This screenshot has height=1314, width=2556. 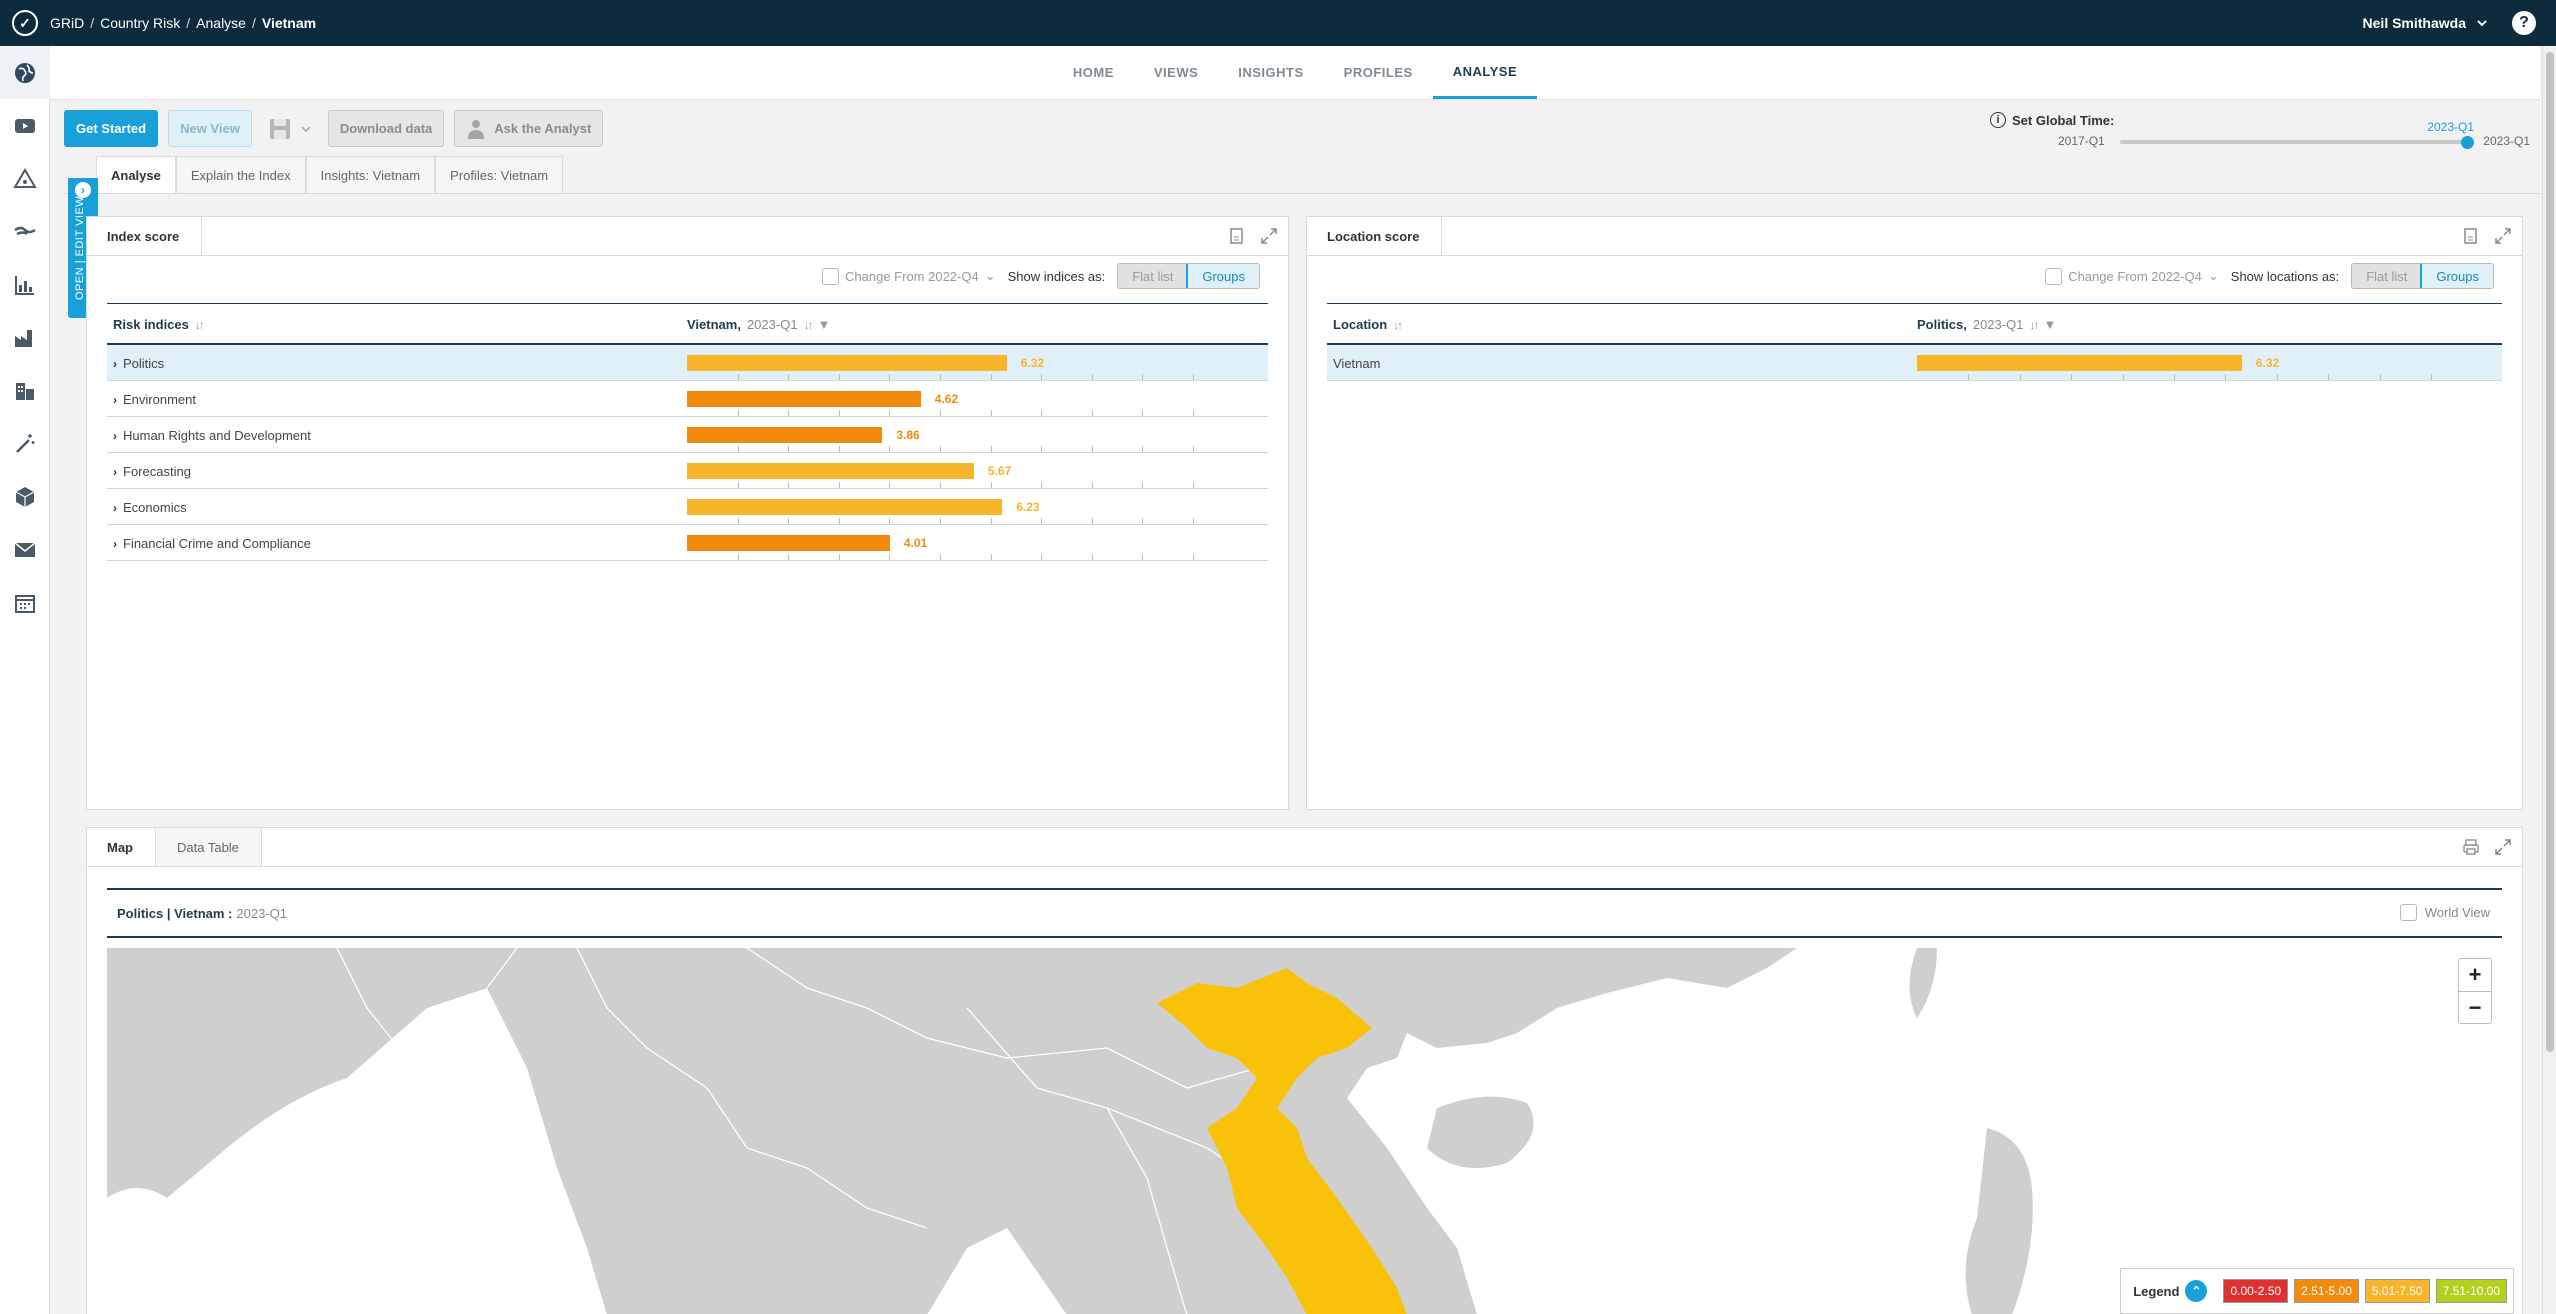 What do you see at coordinates (499, 175) in the screenshot?
I see `subtab-profiles-vietnam: Profiles: Vietnam` at bounding box center [499, 175].